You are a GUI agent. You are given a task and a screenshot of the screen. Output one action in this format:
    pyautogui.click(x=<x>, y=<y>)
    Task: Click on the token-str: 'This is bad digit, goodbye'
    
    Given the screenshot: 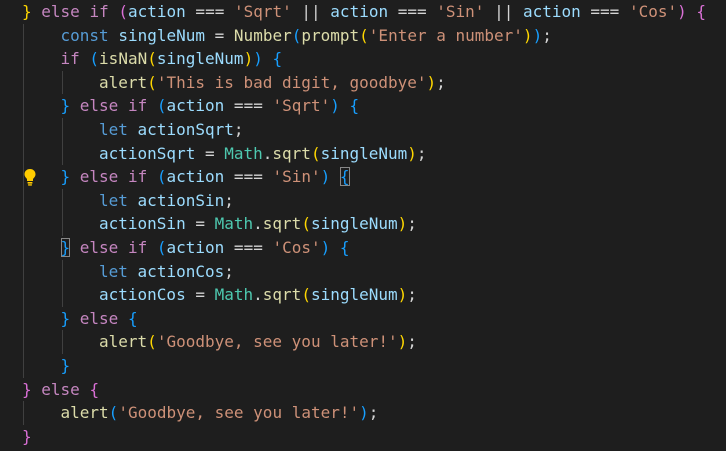 What is the action you would take?
    pyautogui.click(x=291, y=82)
    